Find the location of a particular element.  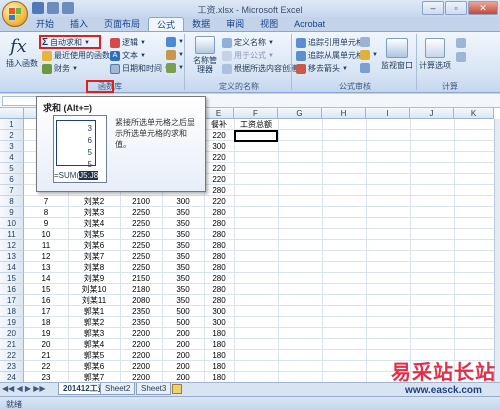

table-cell: 19 is located at coordinates (46, 333).